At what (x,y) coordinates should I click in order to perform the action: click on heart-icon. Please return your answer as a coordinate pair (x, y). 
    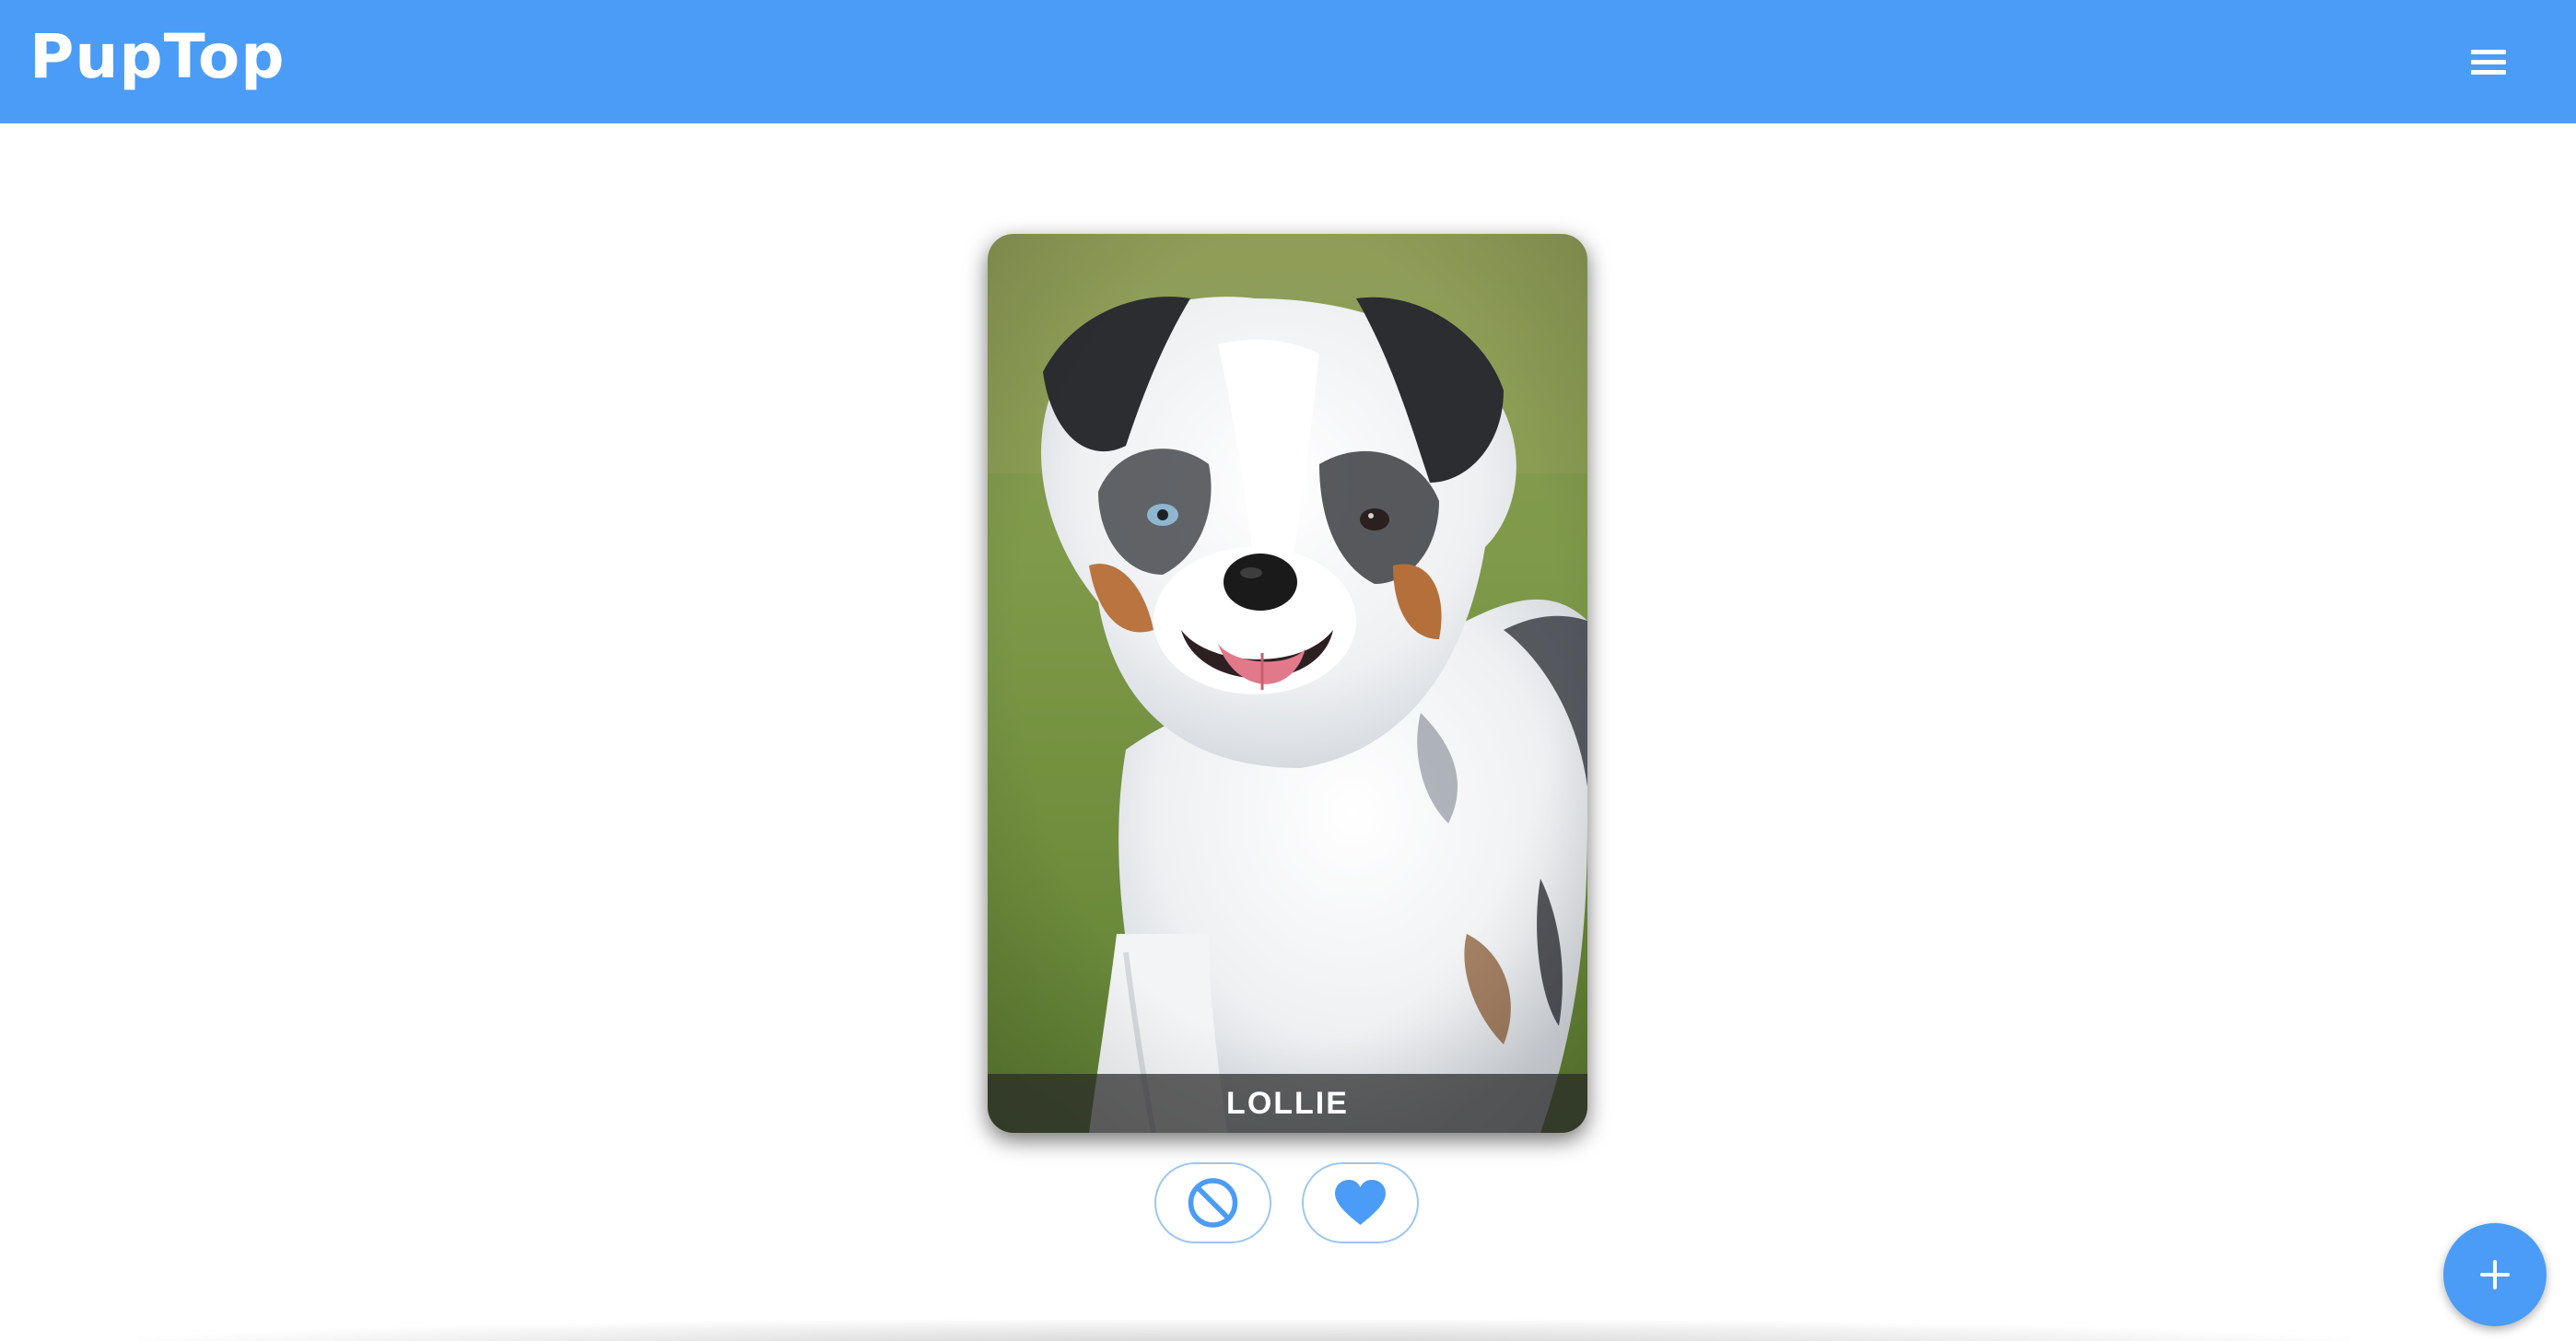
    Looking at the image, I should click on (1360, 1202).